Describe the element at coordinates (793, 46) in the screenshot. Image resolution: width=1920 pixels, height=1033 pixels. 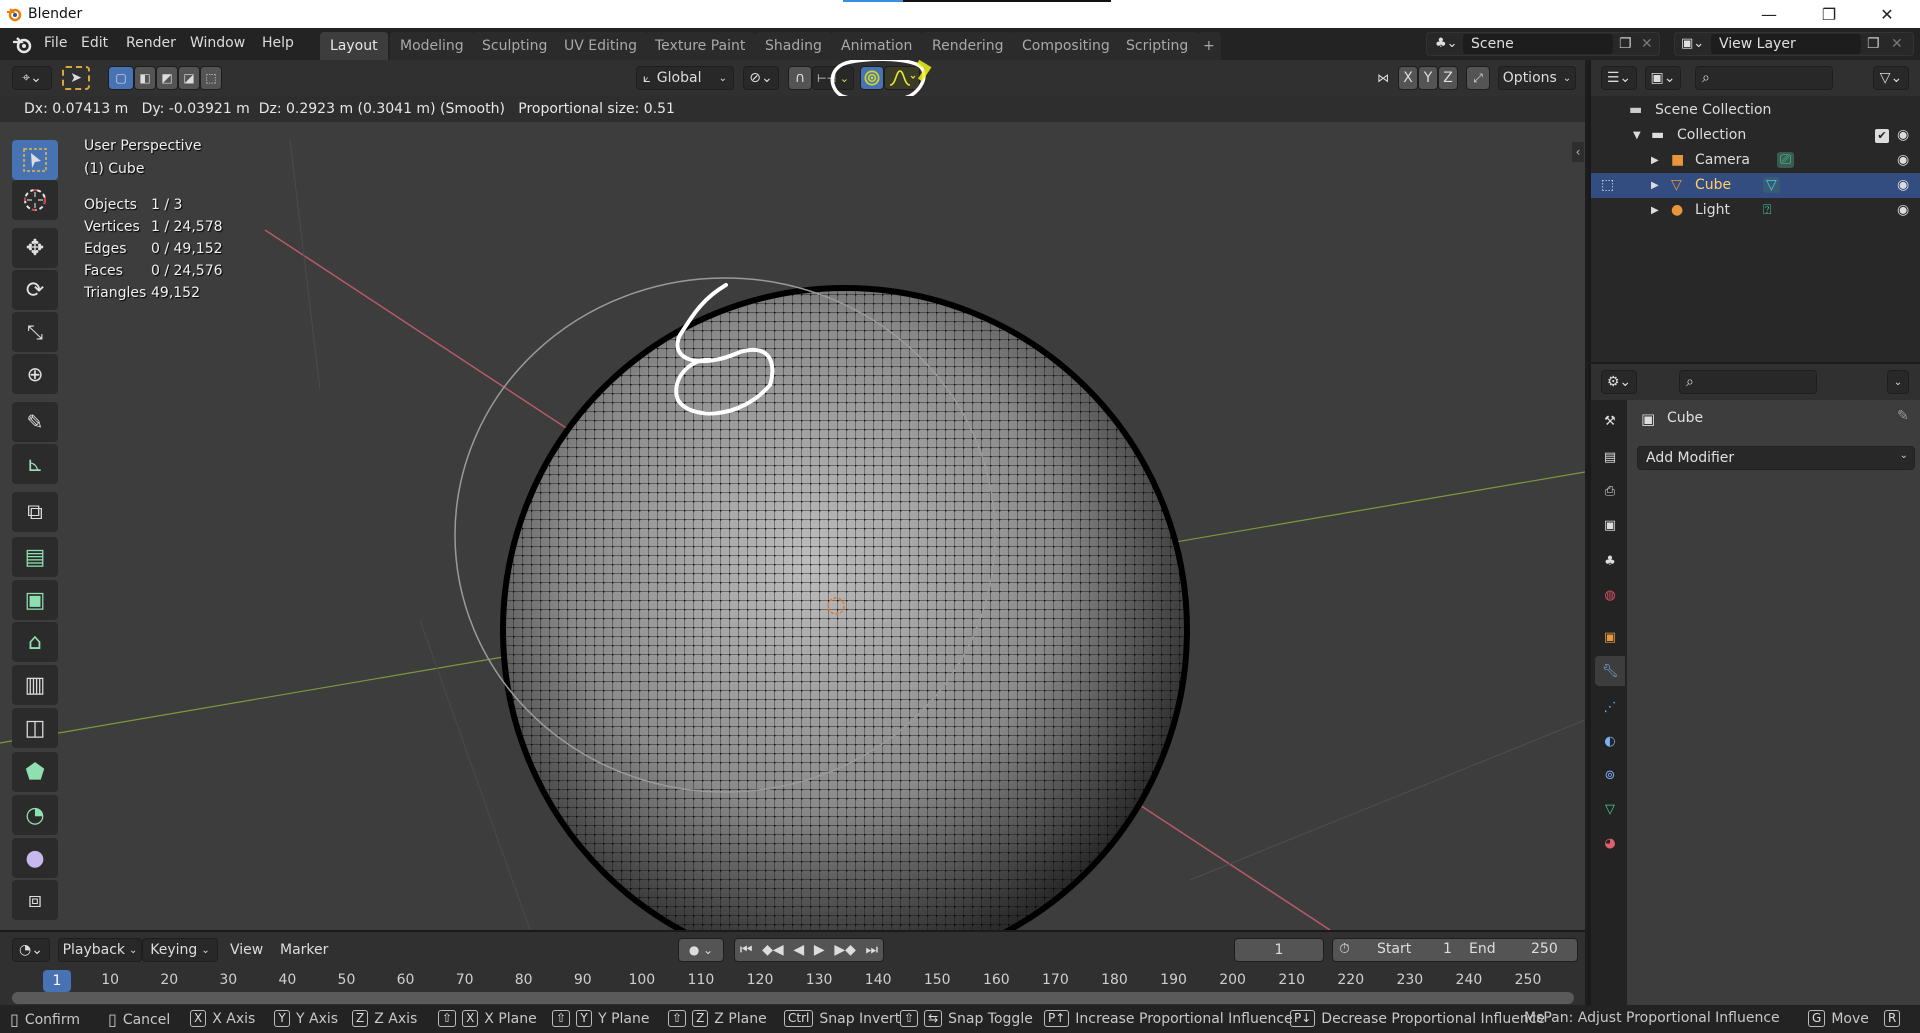
I see `tab-shading: Shading` at that location.